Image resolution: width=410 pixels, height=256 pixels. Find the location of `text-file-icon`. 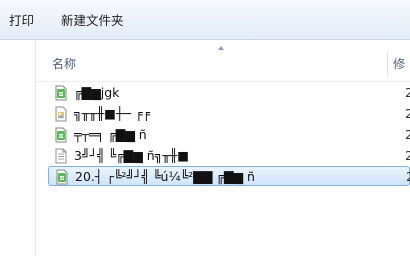

text-file-icon is located at coordinates (61, 156).